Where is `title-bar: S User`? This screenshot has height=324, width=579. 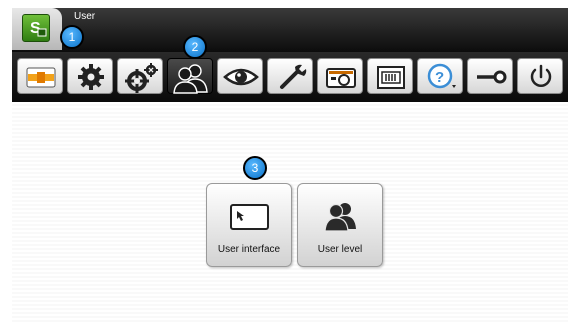 title-bar: S User is located at coordinates (290, 30).